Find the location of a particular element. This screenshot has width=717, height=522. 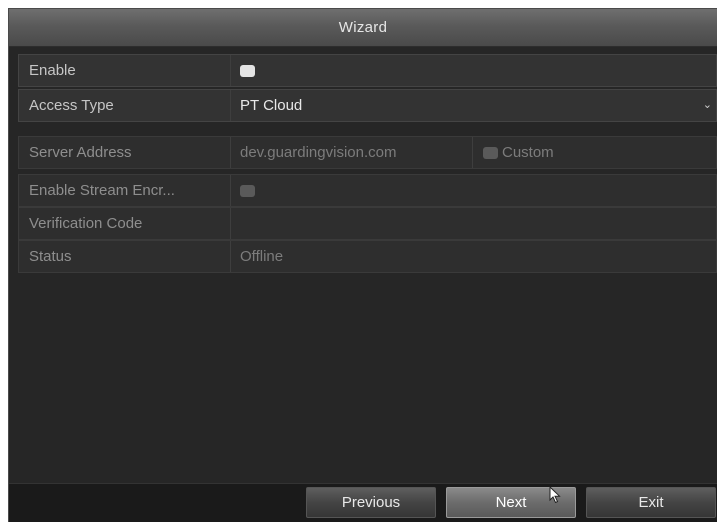

enable-value is located at coordinates (243, 70).